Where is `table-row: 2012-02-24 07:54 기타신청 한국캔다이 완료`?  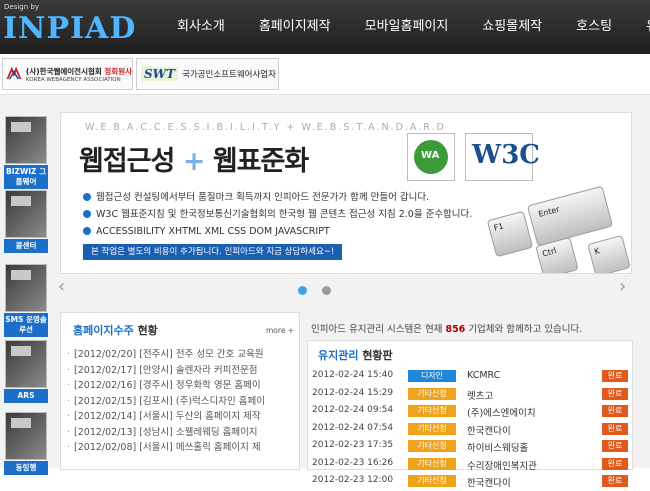 table-row: 2012-02-24 07:54 기타신청 한국캔다이 완료 is located at coordinates (471, 430).